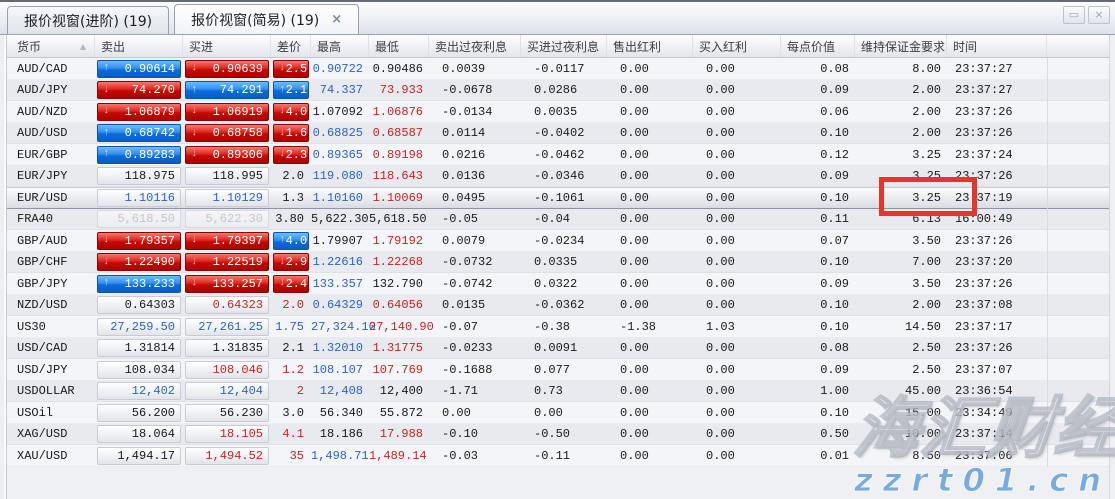 This screenshot has height=499, width=1115. I want to click on sell-price-button: 1,494.17, so click(139, 455).